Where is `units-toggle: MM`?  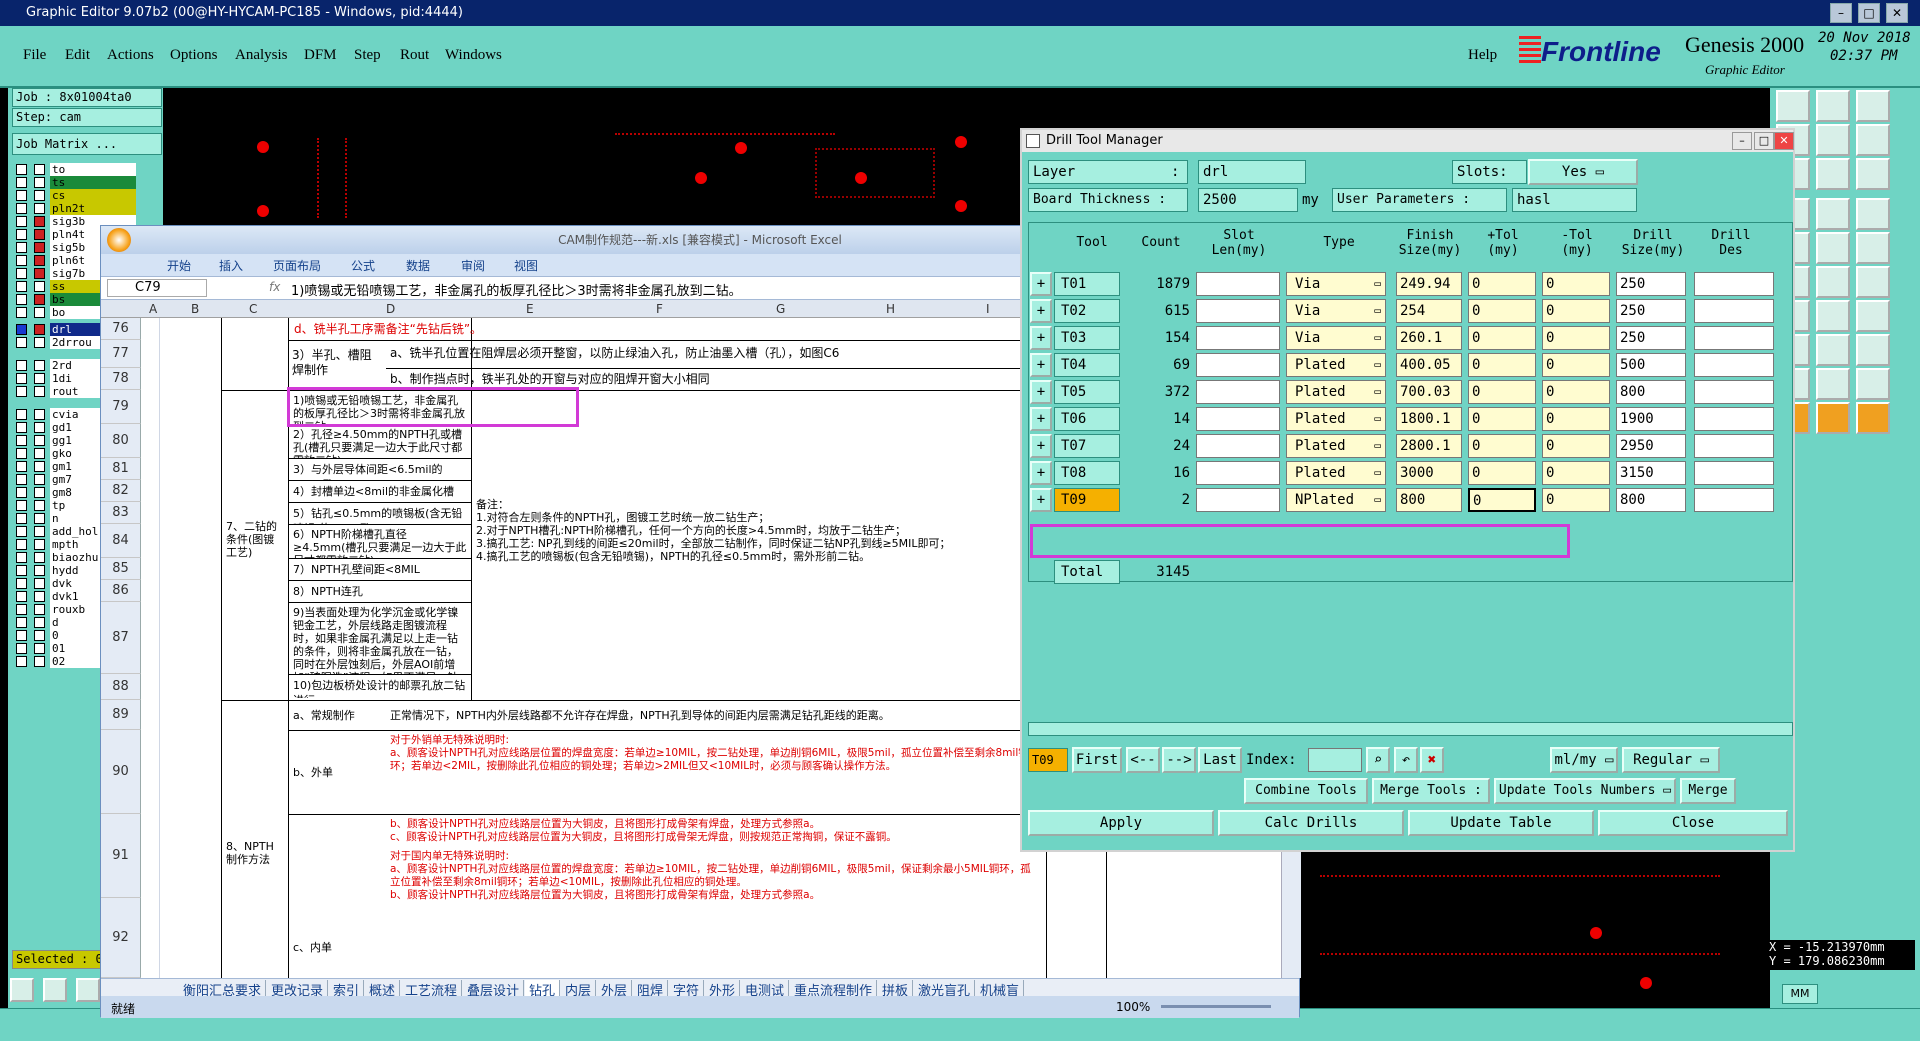
units-toggle: MM is located at coordinates (1800, 994).